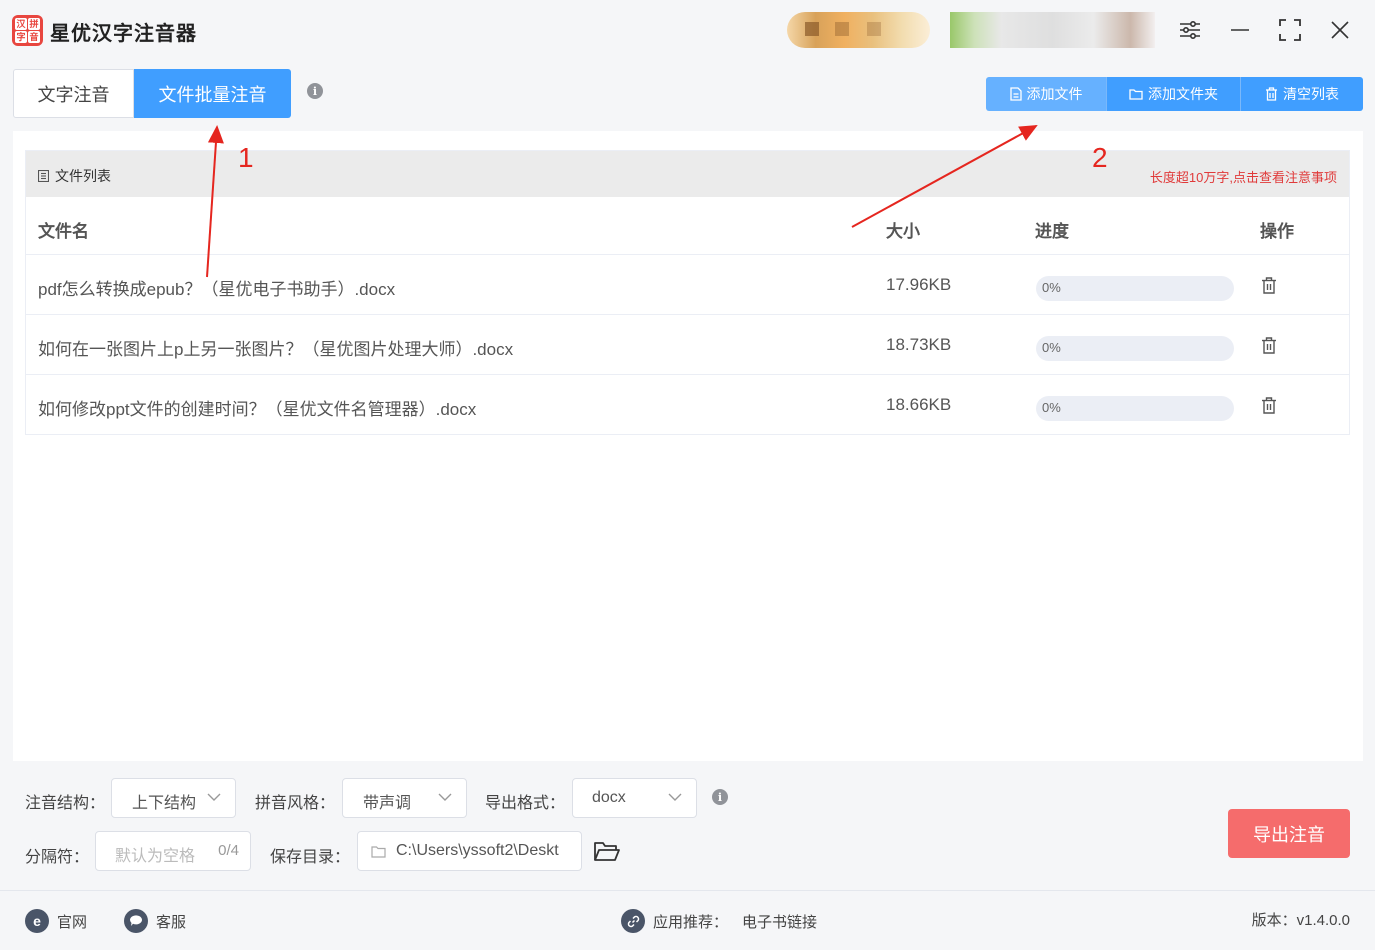 The height and width of the screenshot is (950, 1375). What do you see at coordinates (43, 176) in the screenshot?
I see `list-icon` at bounding box center [43, 176].